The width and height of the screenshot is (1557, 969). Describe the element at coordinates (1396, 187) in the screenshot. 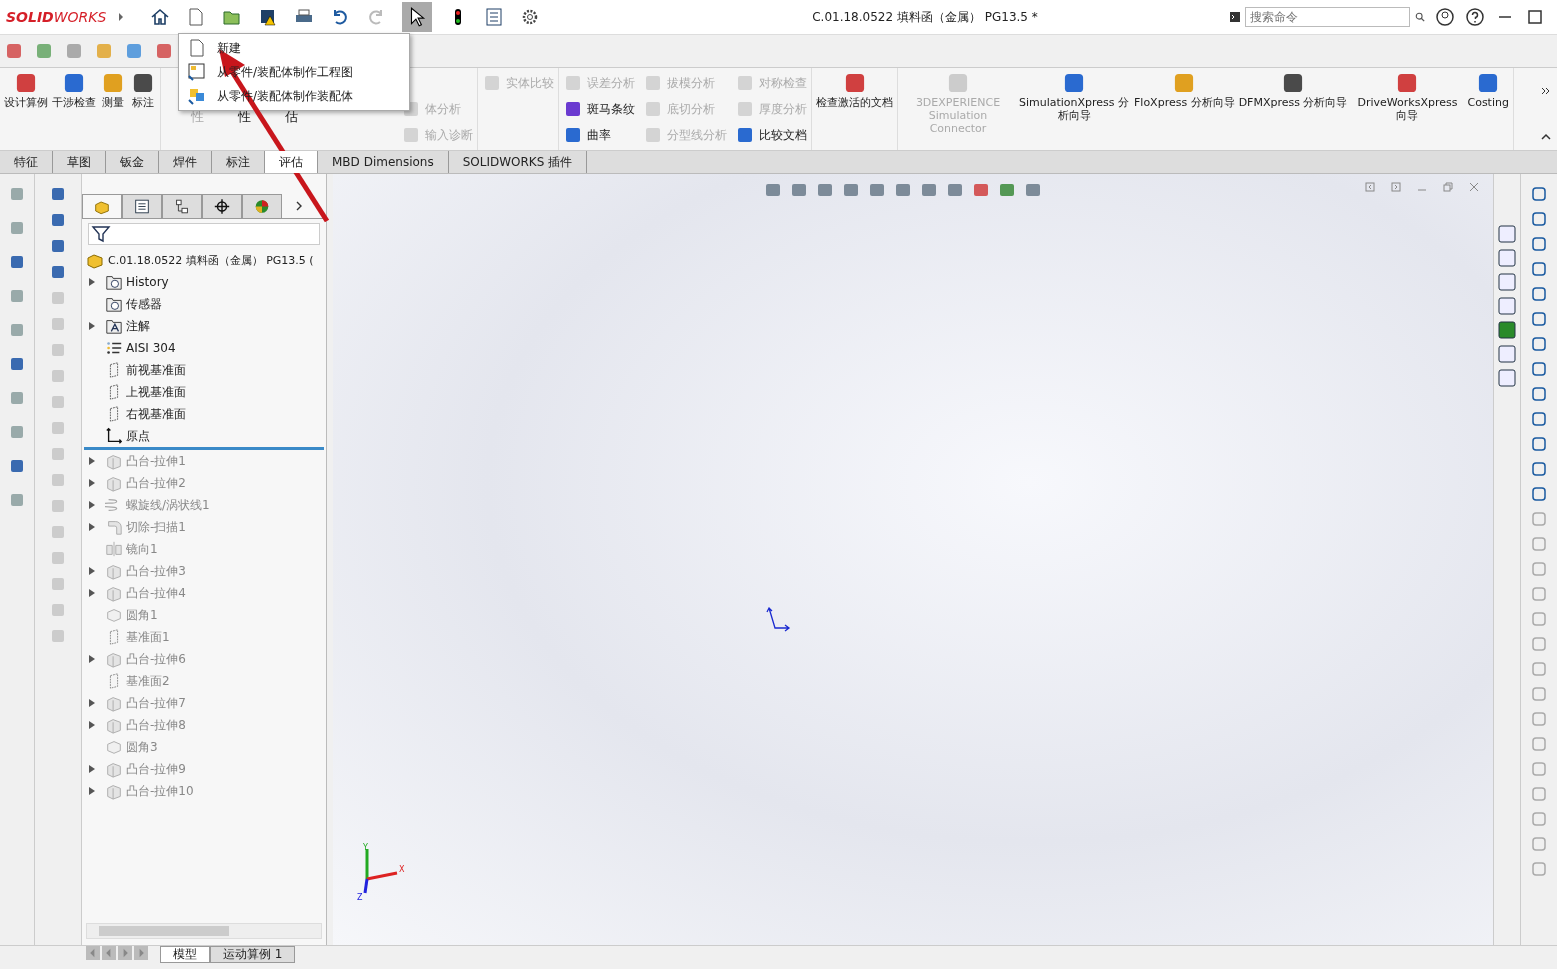

I see `next-icon` at that location.